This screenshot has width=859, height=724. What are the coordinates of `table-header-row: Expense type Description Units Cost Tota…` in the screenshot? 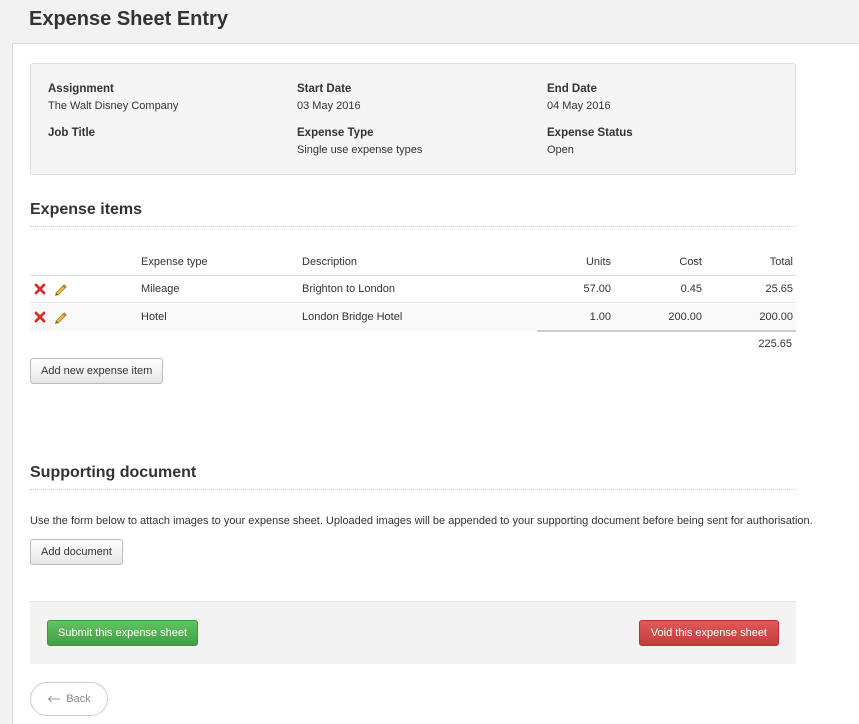 It's located at (413, 263).